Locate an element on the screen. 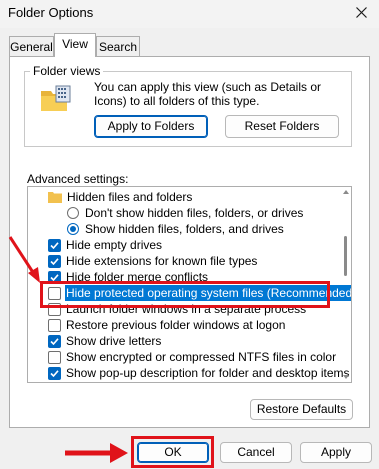 This screenshot has width=379, height=469. close-icon is located at coordinates (361, 12).